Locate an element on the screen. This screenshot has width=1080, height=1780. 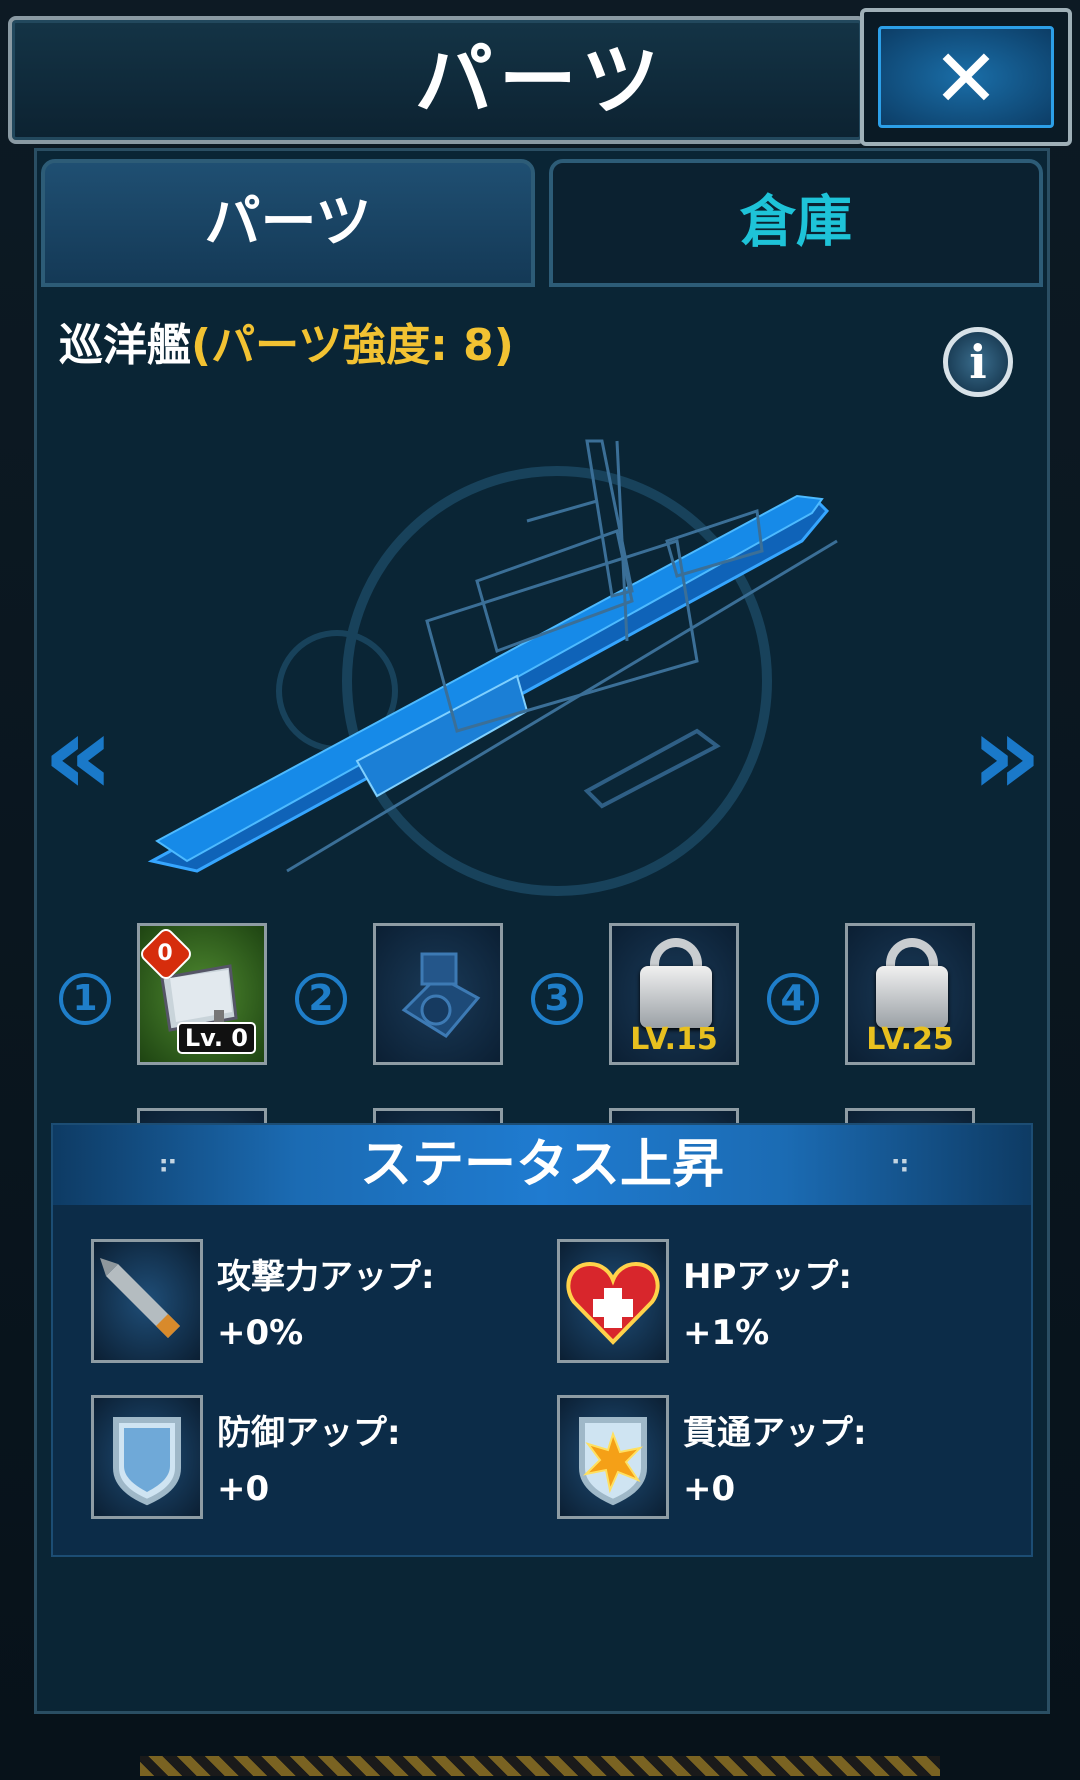
slot-number-2: 2 is located at coordinates (321, 999).